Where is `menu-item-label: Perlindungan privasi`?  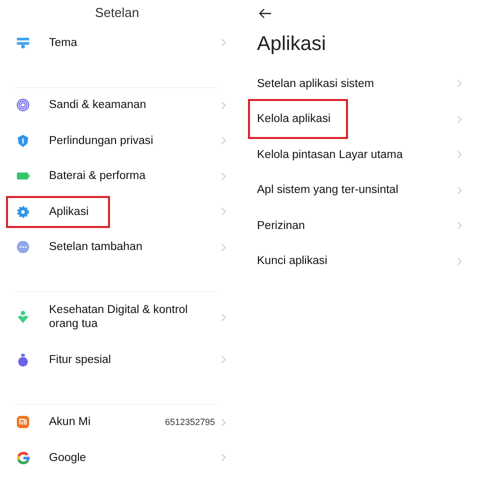 menu-item-label: Perlindungan privasi is located at coordinates (101, 141).